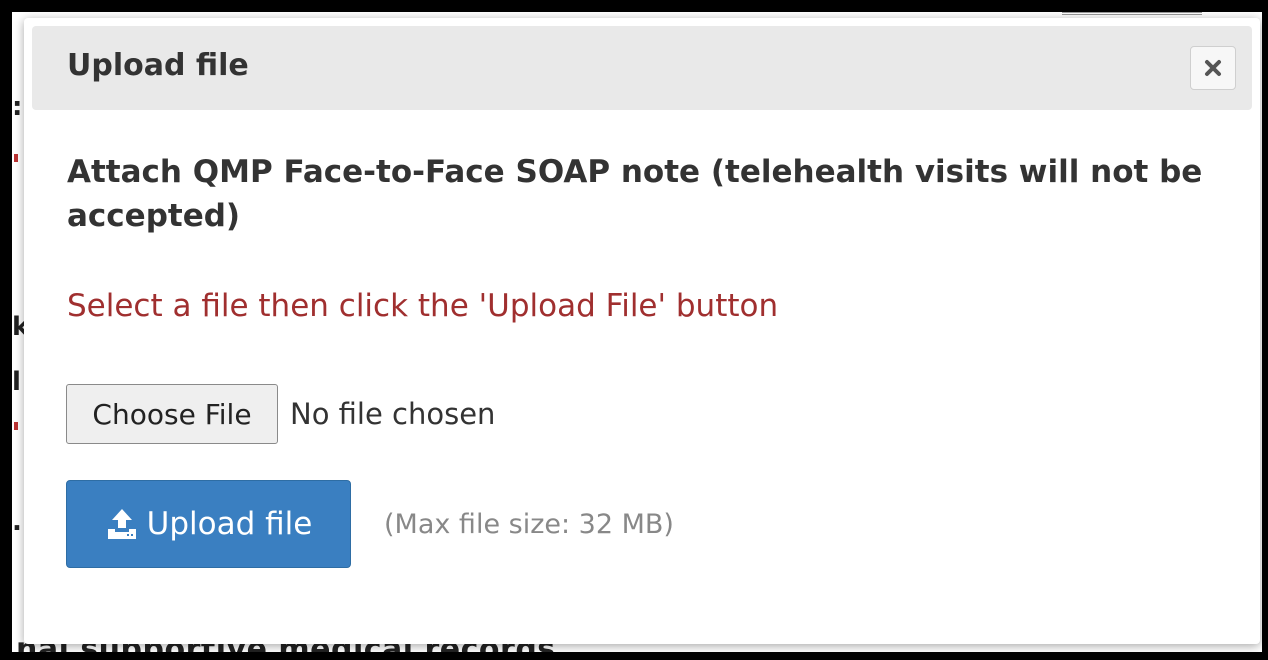  What do you see at coordinates (121, 524) in the screenshot?
I see `upload-icon` at bounding box center [121, 524].